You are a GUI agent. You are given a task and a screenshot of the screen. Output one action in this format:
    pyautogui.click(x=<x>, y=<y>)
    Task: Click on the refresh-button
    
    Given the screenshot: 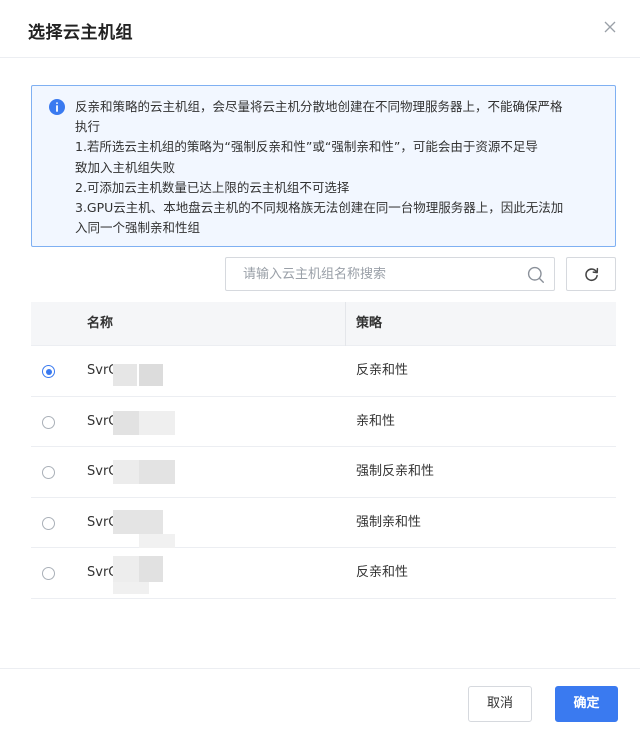 What is the action you would take?
    pyautogui.click(x=591, y=274)
    